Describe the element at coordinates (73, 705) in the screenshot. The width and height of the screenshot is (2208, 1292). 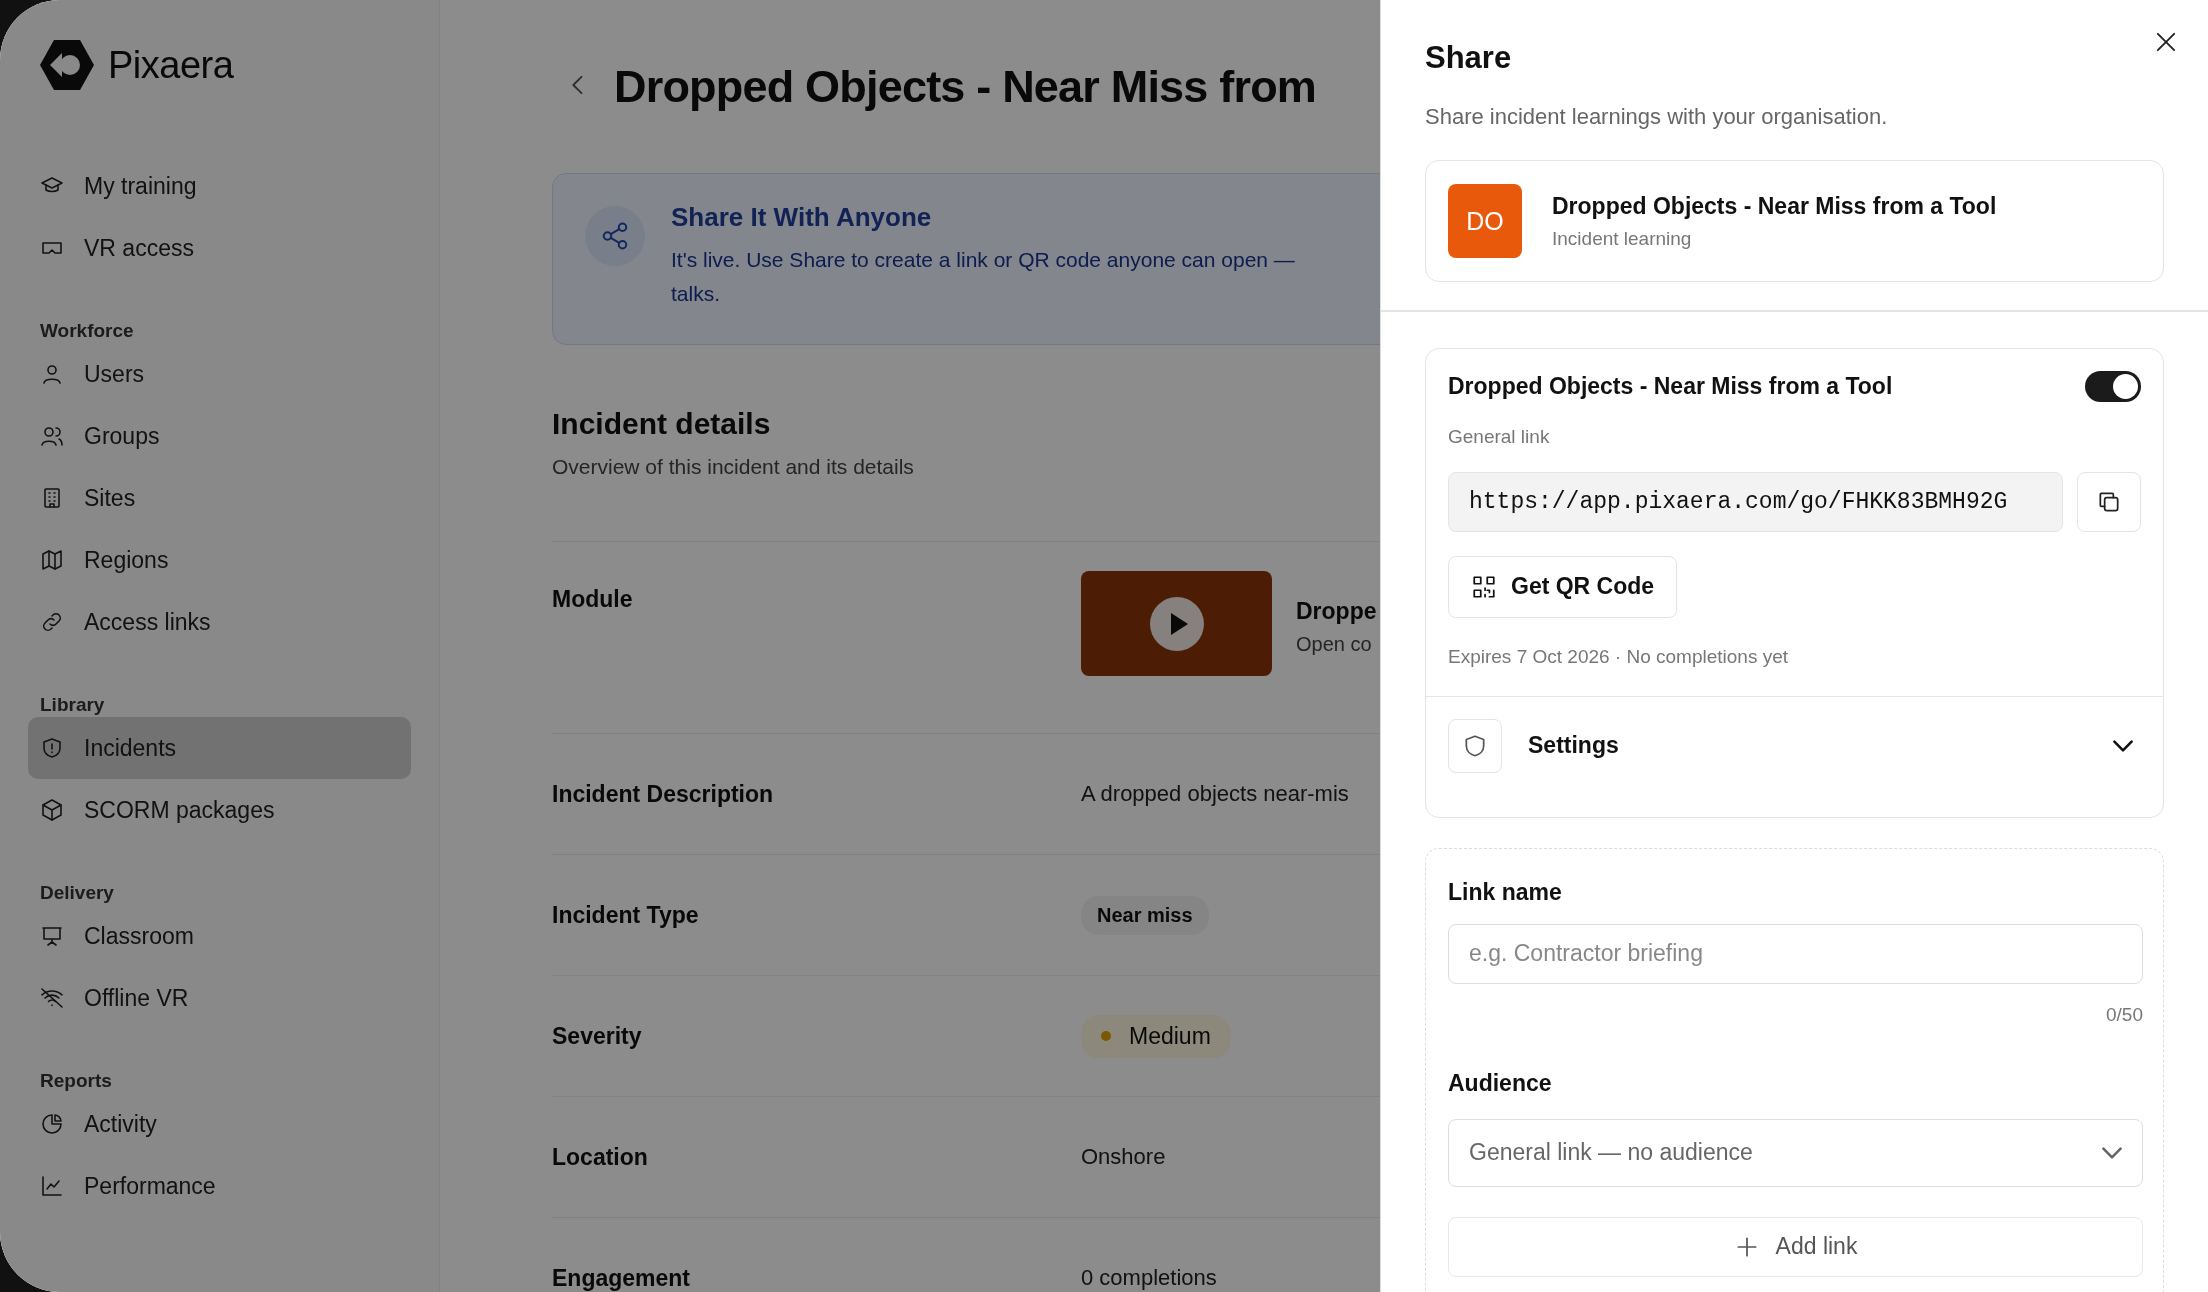
I see `nav-section-heading: Library` at that location.